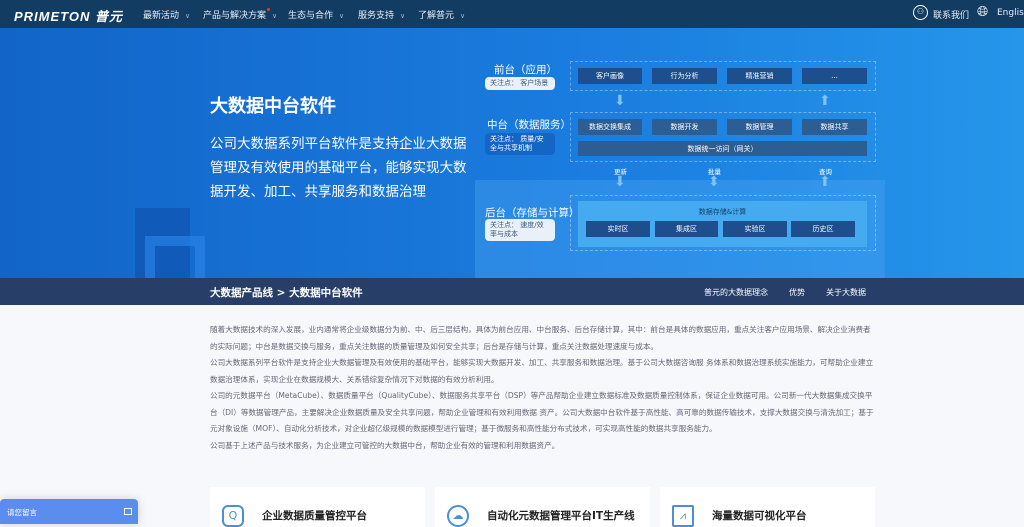 The image size is (1024, 527). Describe the element at coordinates (520, 230) in the screenshot. I see `back-focus-tag: 关注点： 速度/效率与成本` at that location.